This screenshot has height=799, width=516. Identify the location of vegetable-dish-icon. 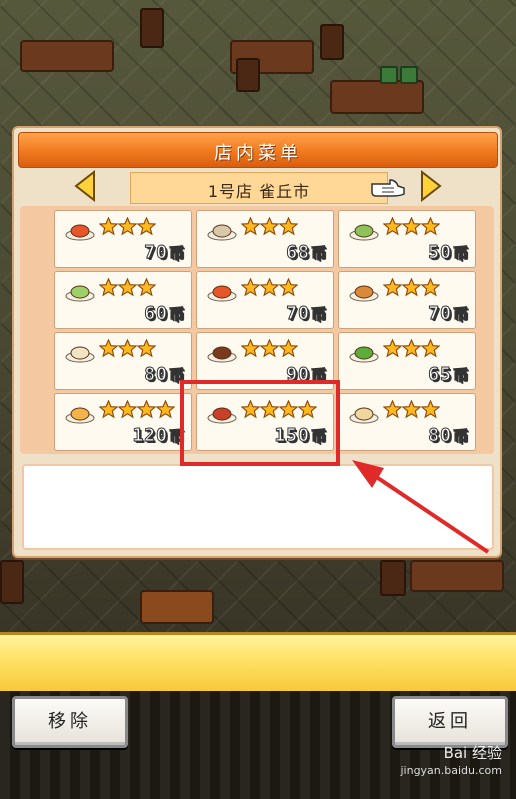
(364, 354).